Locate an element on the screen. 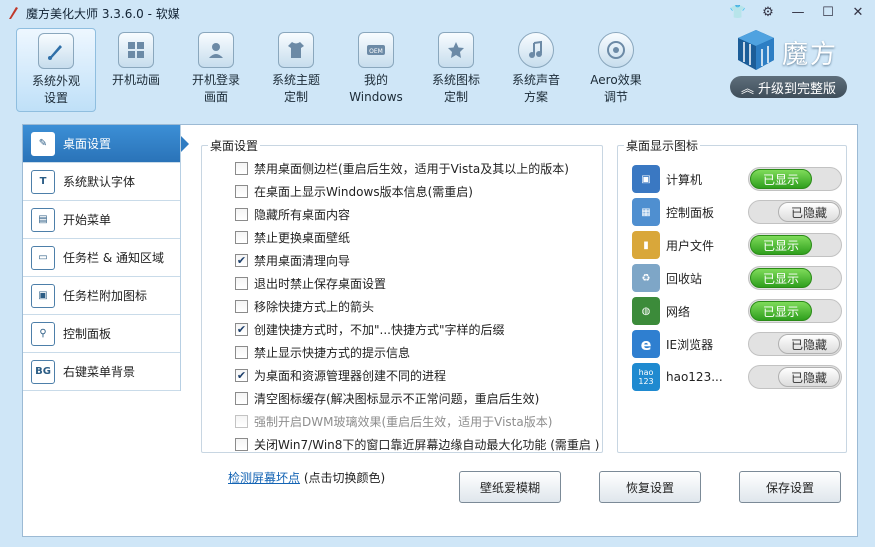 This screenshot has height=547, width=875. nav-my-windows: OEM 我的 Windows is located at coordinates (376, 70).